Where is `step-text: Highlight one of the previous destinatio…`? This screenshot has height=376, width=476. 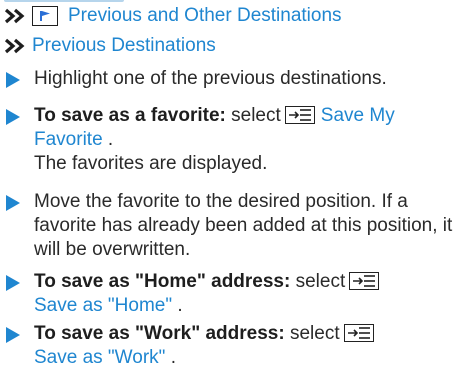
step-text: Highlight one of the previous destinatio… is located at coordinates (210, 78).